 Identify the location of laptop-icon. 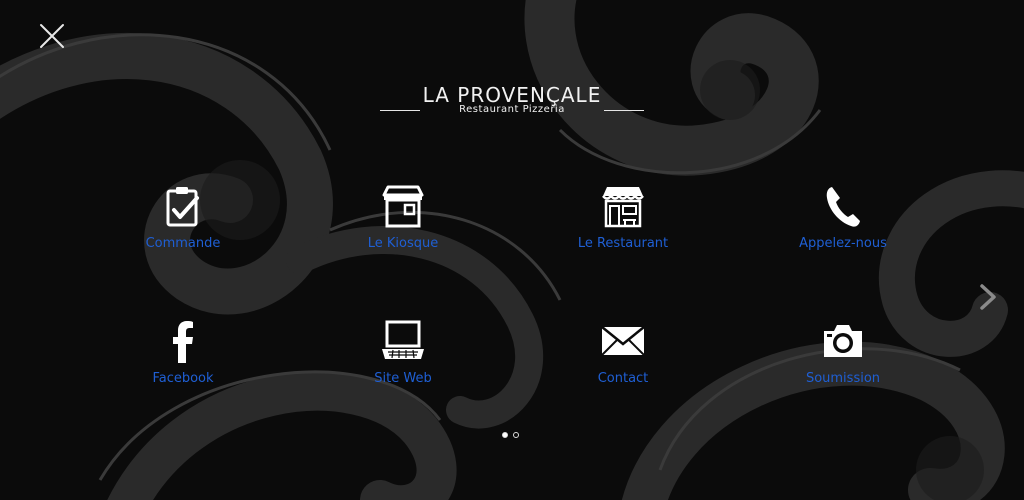
(403, 339).